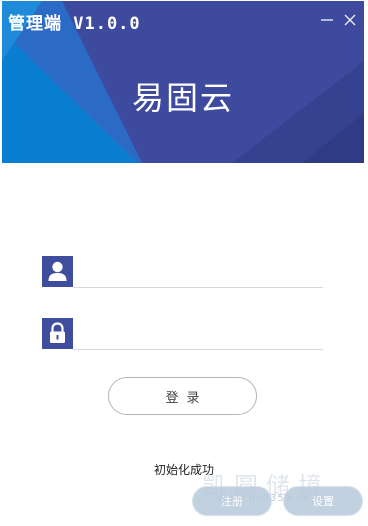 This screenshot has width=368, height=526. I want to click on password-input, so click(202, 334).